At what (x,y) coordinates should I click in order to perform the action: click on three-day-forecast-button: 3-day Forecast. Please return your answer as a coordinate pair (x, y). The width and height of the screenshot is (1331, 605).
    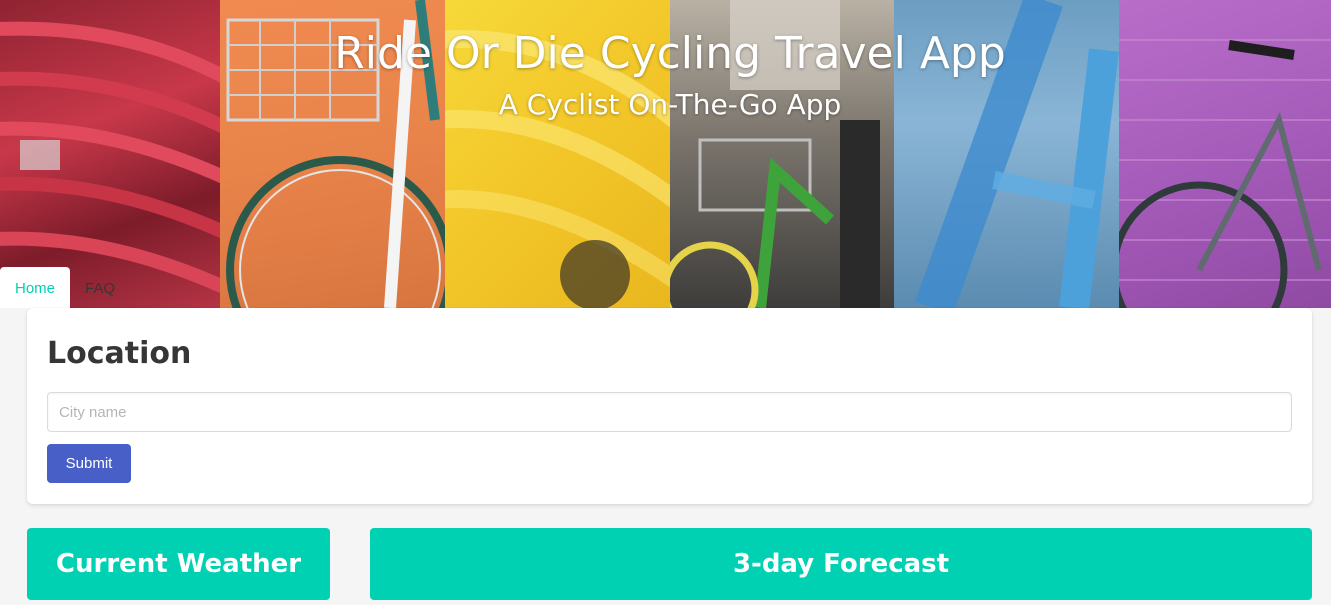
    Looking at the image, I should click on (841, 564).